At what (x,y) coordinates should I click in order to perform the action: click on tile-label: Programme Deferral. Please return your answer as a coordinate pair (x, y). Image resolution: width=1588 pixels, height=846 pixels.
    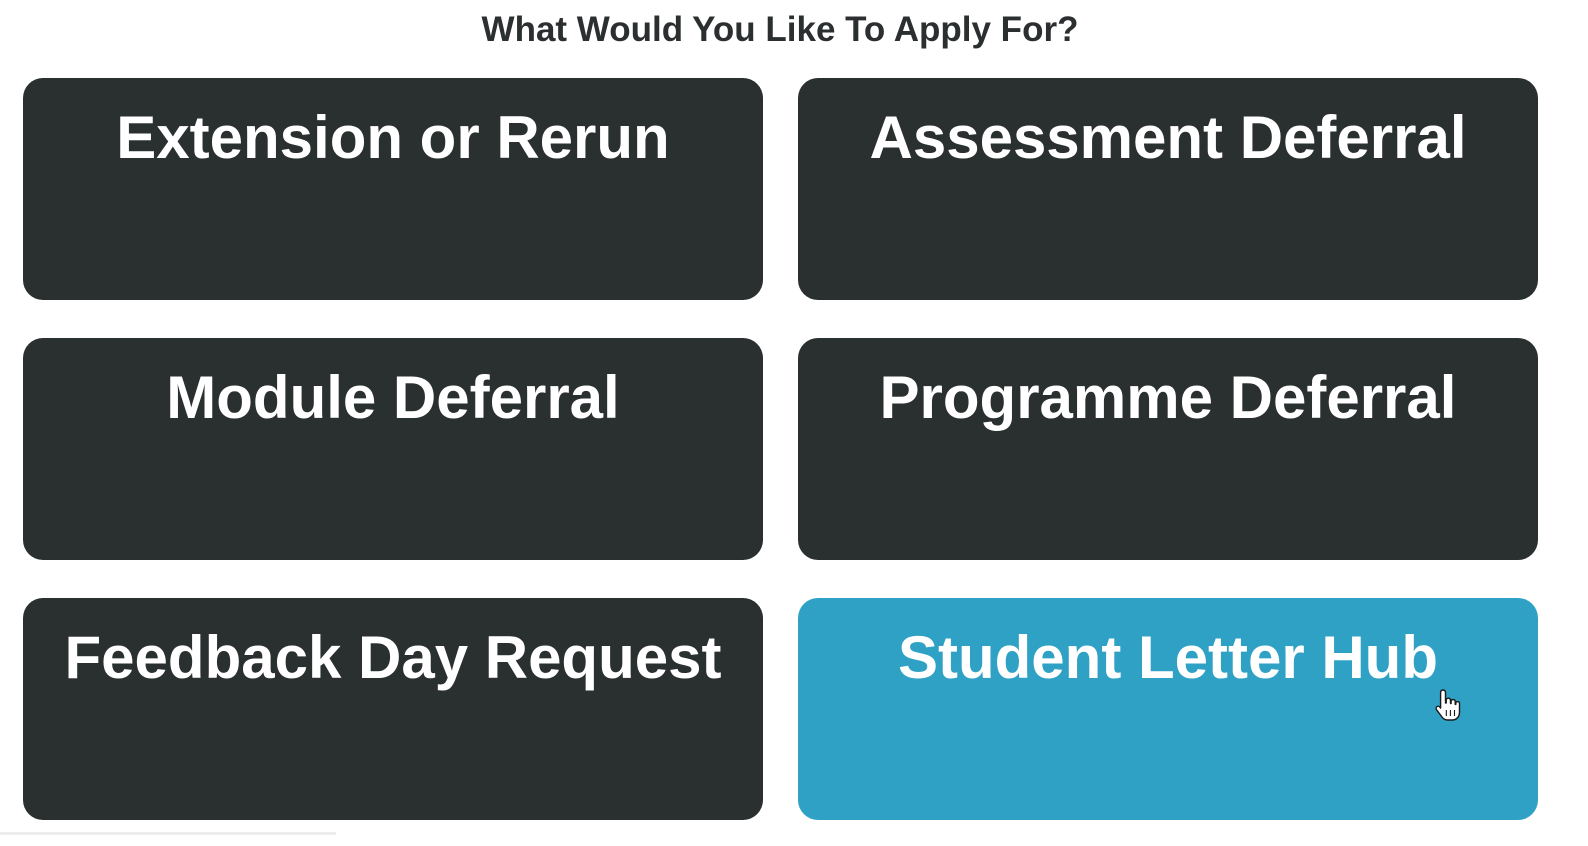
    Looking at the image, I should click on (1168, 397).